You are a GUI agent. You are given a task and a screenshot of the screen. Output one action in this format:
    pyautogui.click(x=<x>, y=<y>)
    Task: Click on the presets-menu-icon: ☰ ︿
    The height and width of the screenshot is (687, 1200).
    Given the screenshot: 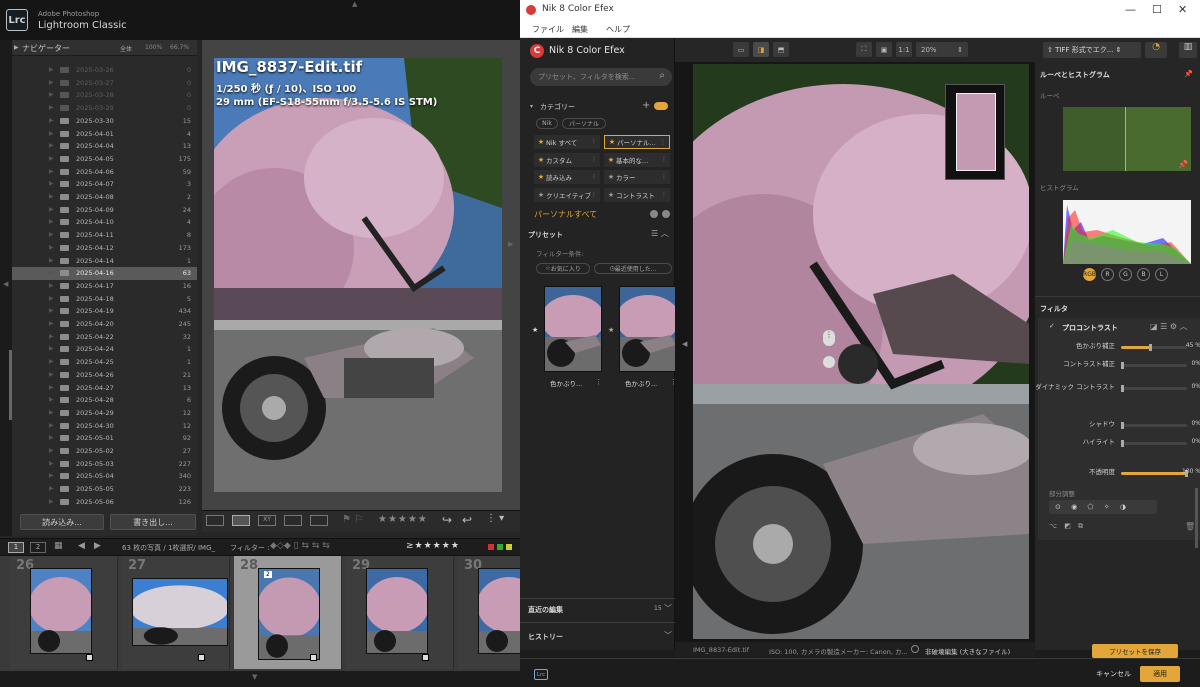 What is the action you would take?
    pyautogui.click(x=660, y=233)
    